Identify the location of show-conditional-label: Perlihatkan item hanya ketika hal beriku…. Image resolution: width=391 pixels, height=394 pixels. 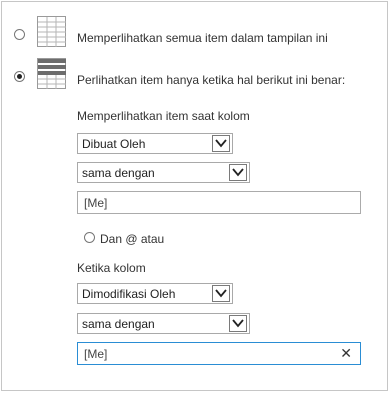
(211, 80).